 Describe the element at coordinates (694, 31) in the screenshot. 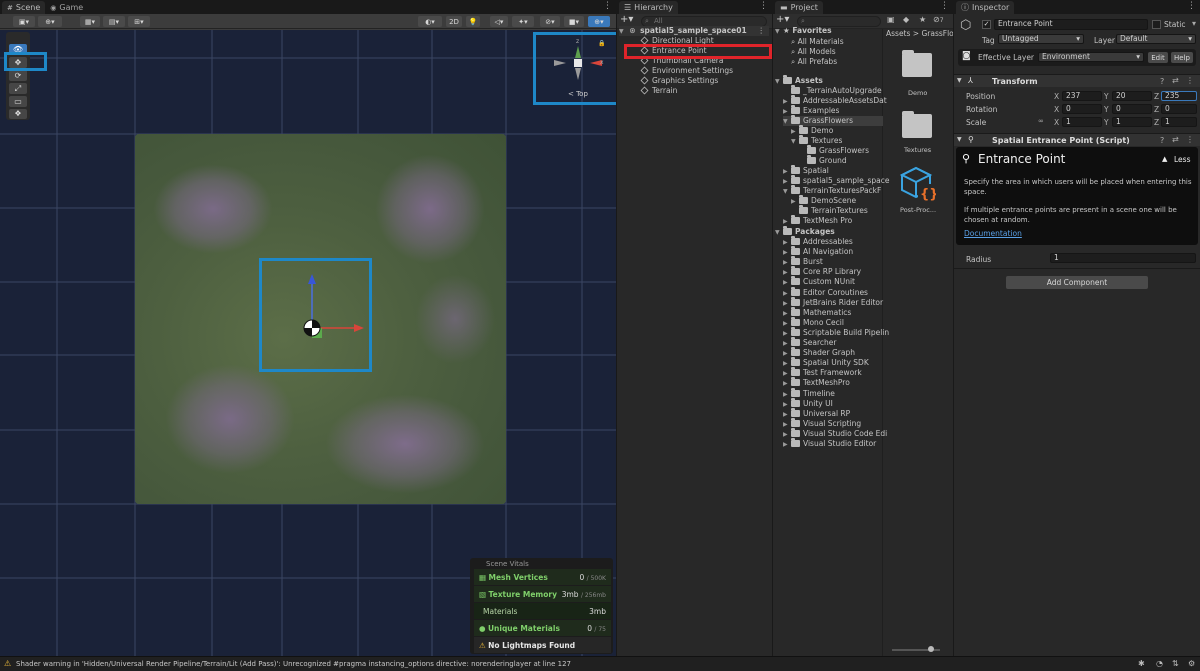

I see `hierarchy-root-scene: ▼ ⊛ spatial5_sample_space01 ⋮` at that location.